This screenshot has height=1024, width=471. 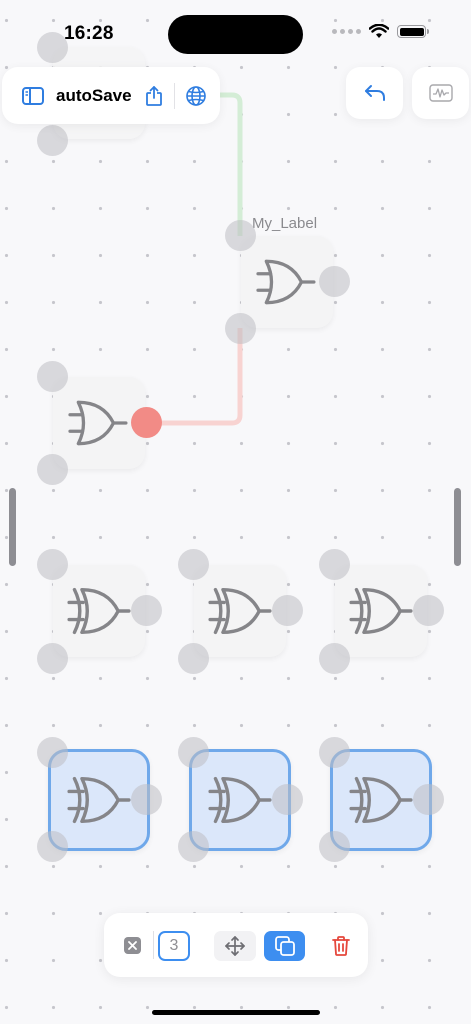 I want to click on waveform-button, so click(x=440, y=93).